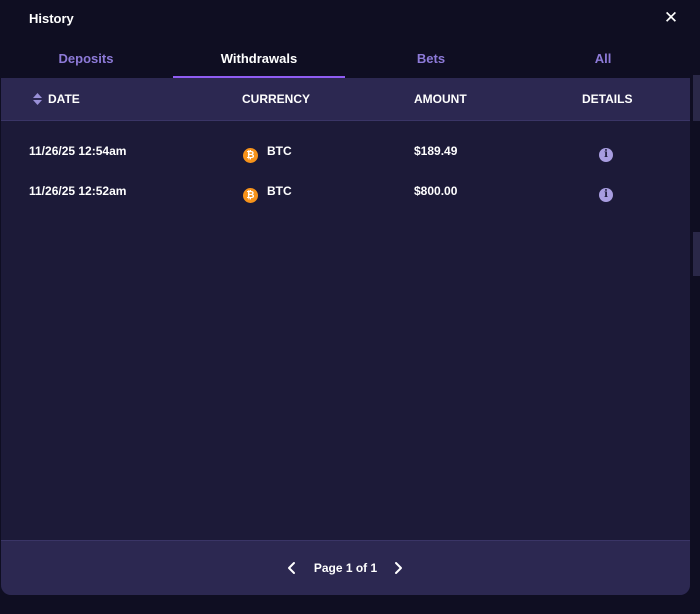 The image size is (700, 614). What do you see at coordinates (259, 59) in the screenshot?
I see `tab-withdrawals: Withdrawals` at bounding box center [259, 59].